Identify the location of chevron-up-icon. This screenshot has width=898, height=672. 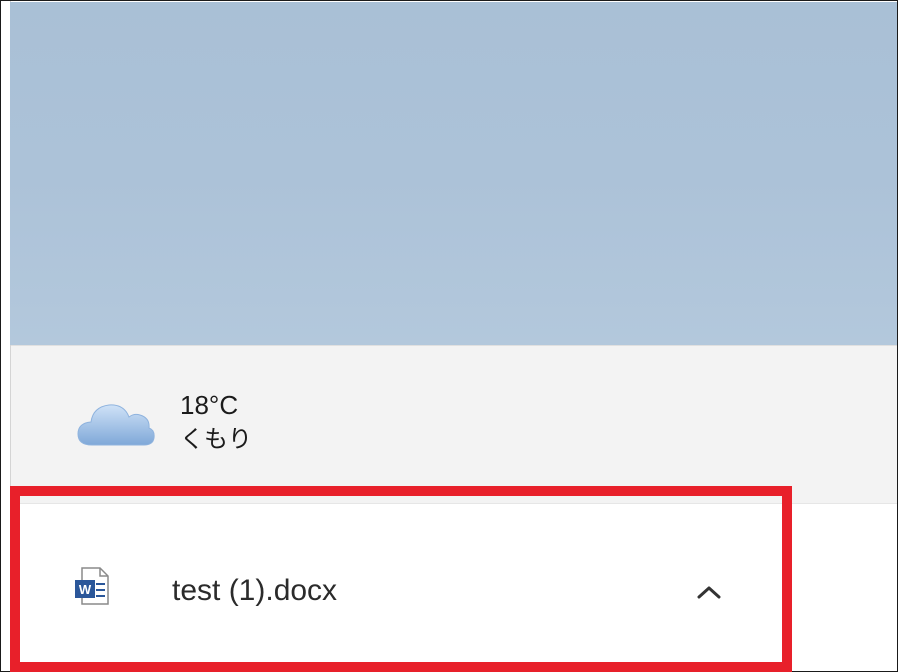
(709, 592).